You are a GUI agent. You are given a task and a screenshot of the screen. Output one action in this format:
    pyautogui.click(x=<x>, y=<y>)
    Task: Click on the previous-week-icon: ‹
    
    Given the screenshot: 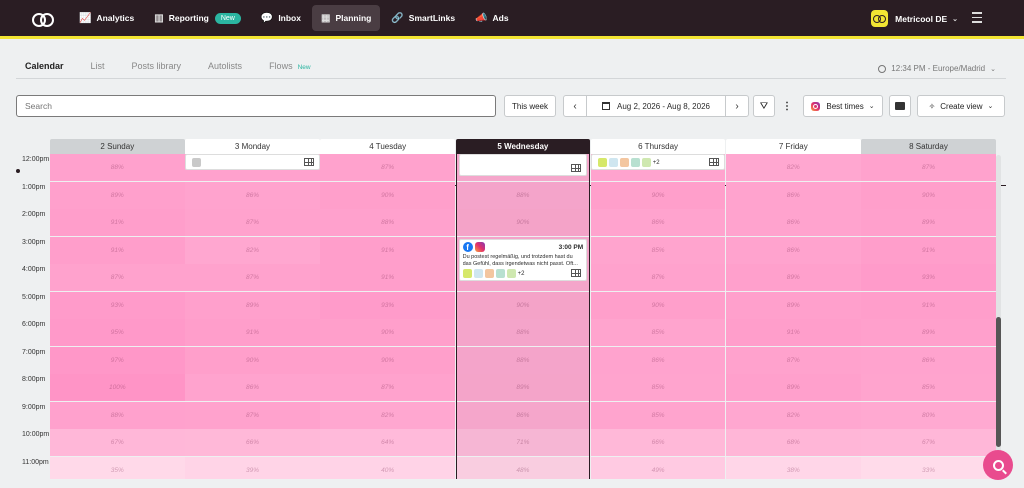 What is the action you would take?
    pyautogui.click(x=575, y=106)
    